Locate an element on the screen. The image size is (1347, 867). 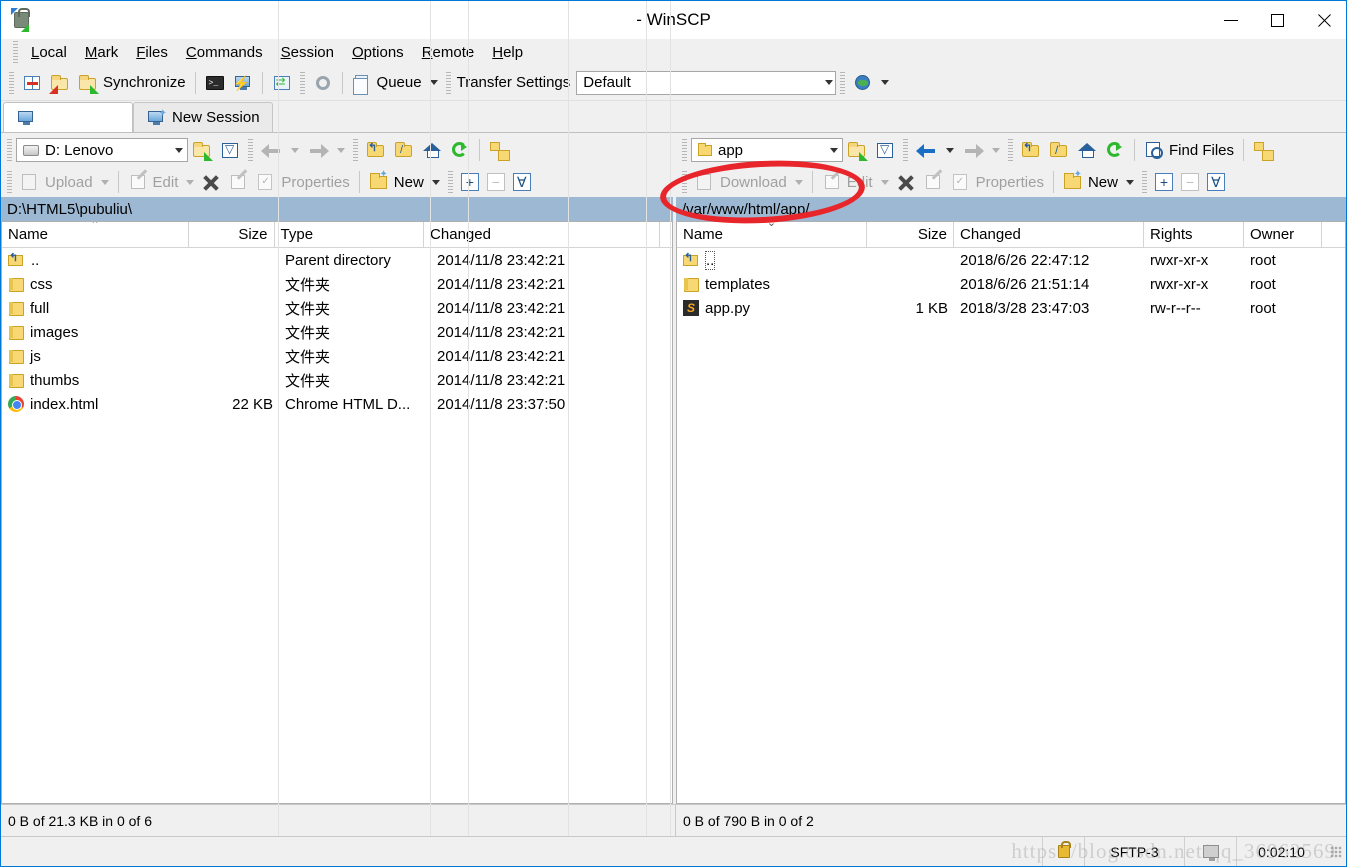
open-terminal-button: ⚡ is located at coordinates (243, 83).